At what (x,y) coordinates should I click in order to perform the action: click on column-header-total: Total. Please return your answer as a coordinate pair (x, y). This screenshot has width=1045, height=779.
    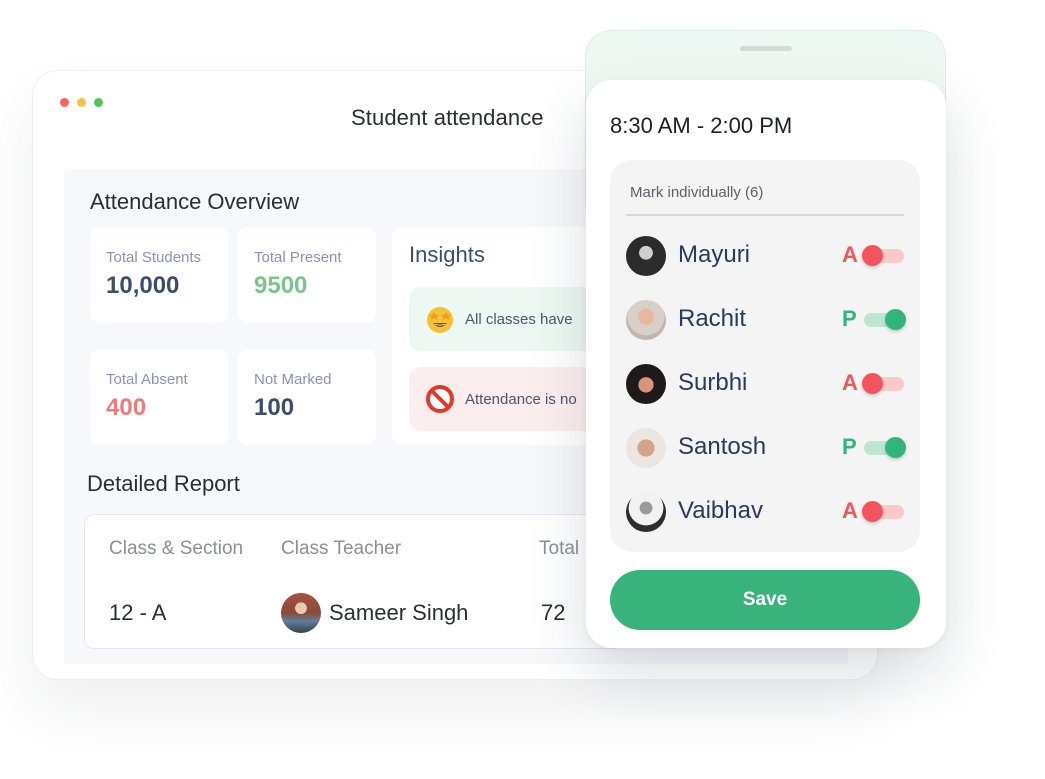
    Looking at the image, I should click on (559, 549).